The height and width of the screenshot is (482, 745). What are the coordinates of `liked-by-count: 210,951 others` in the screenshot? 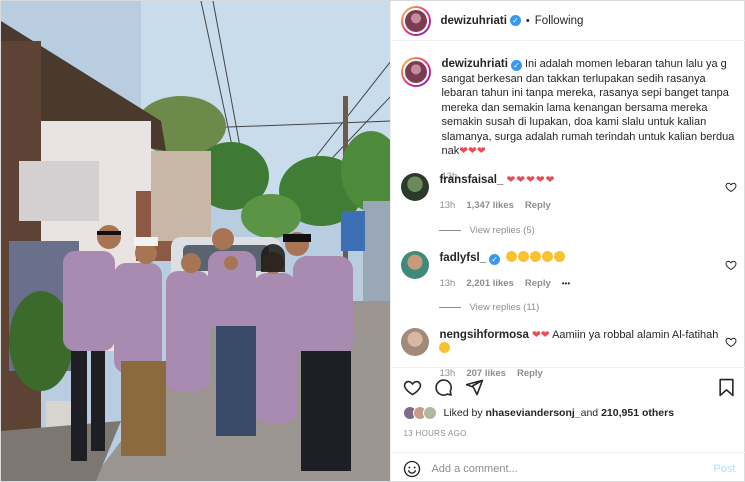 It's located at (637, 413).